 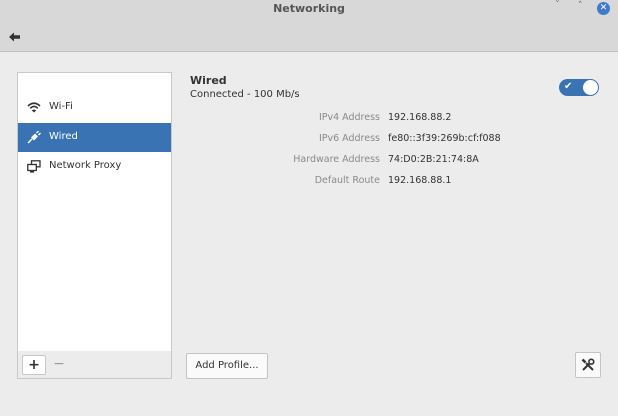 What do you see at coordinates (603, 8) in the screenshot?
I see `close-button: ✕` at bounding box center [603, 8].